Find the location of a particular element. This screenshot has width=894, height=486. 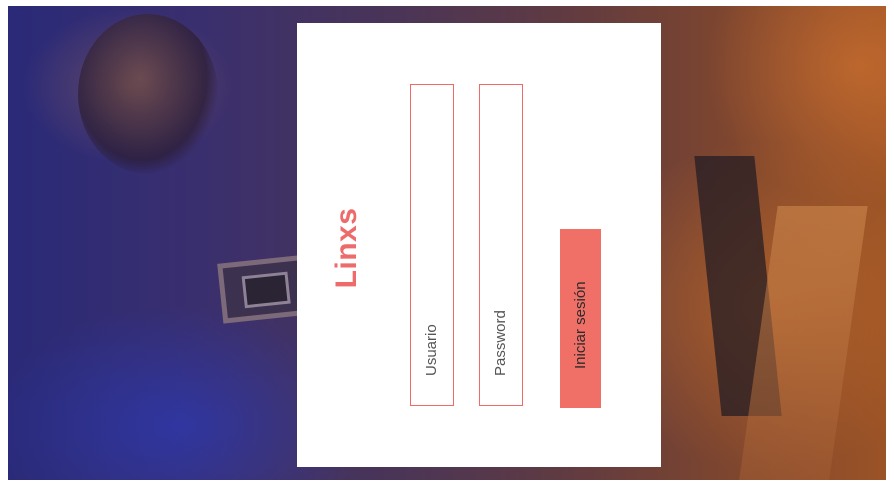

login-button-label: Iniciar sesión is located at coordinates (580, 325).